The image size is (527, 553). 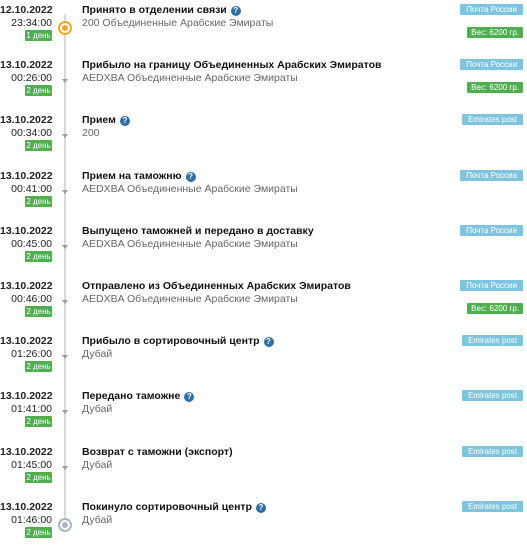 I want to click on event-location: 200, so click(x=91, y=133).